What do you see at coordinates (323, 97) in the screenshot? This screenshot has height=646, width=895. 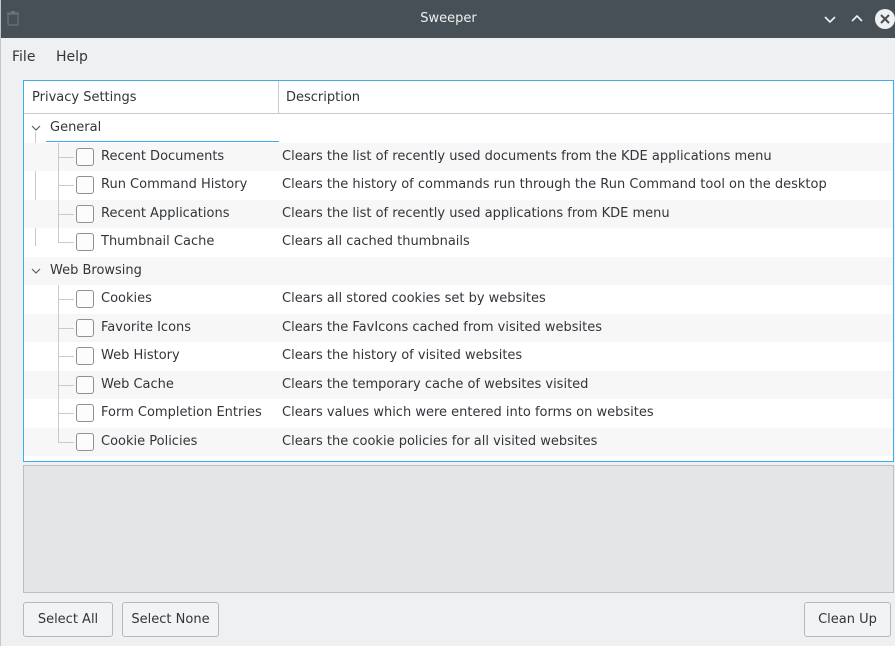 I see `column-header-description: Description` at bounding box center [323, 97].